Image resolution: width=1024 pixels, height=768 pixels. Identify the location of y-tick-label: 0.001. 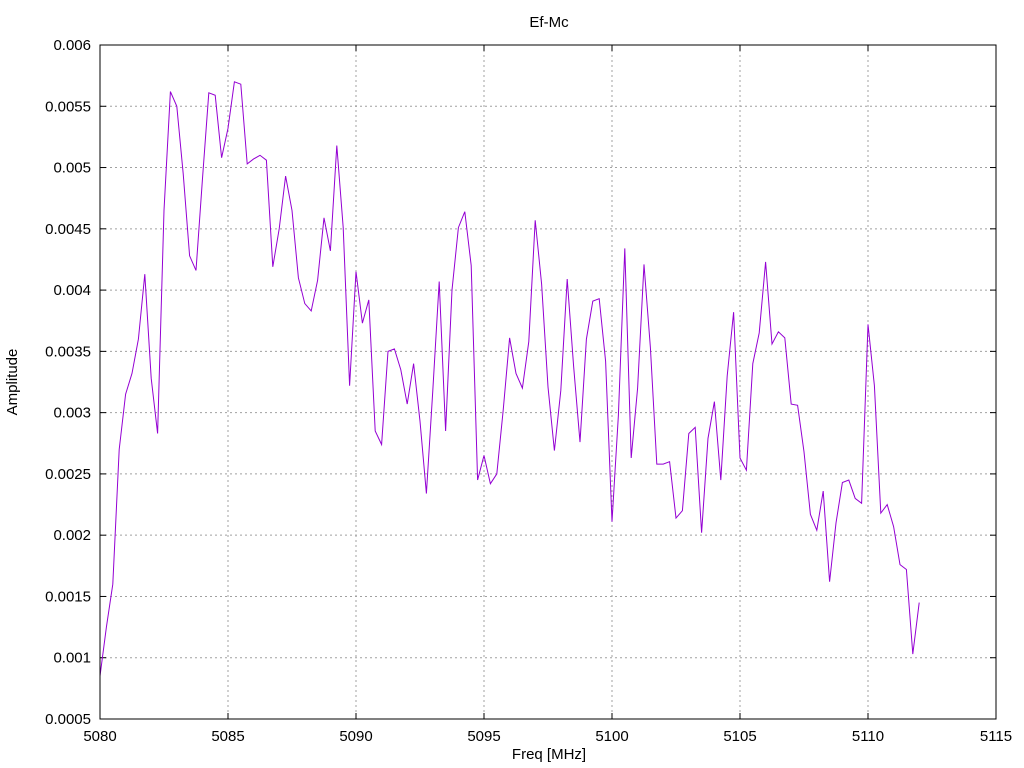
(72, 658).